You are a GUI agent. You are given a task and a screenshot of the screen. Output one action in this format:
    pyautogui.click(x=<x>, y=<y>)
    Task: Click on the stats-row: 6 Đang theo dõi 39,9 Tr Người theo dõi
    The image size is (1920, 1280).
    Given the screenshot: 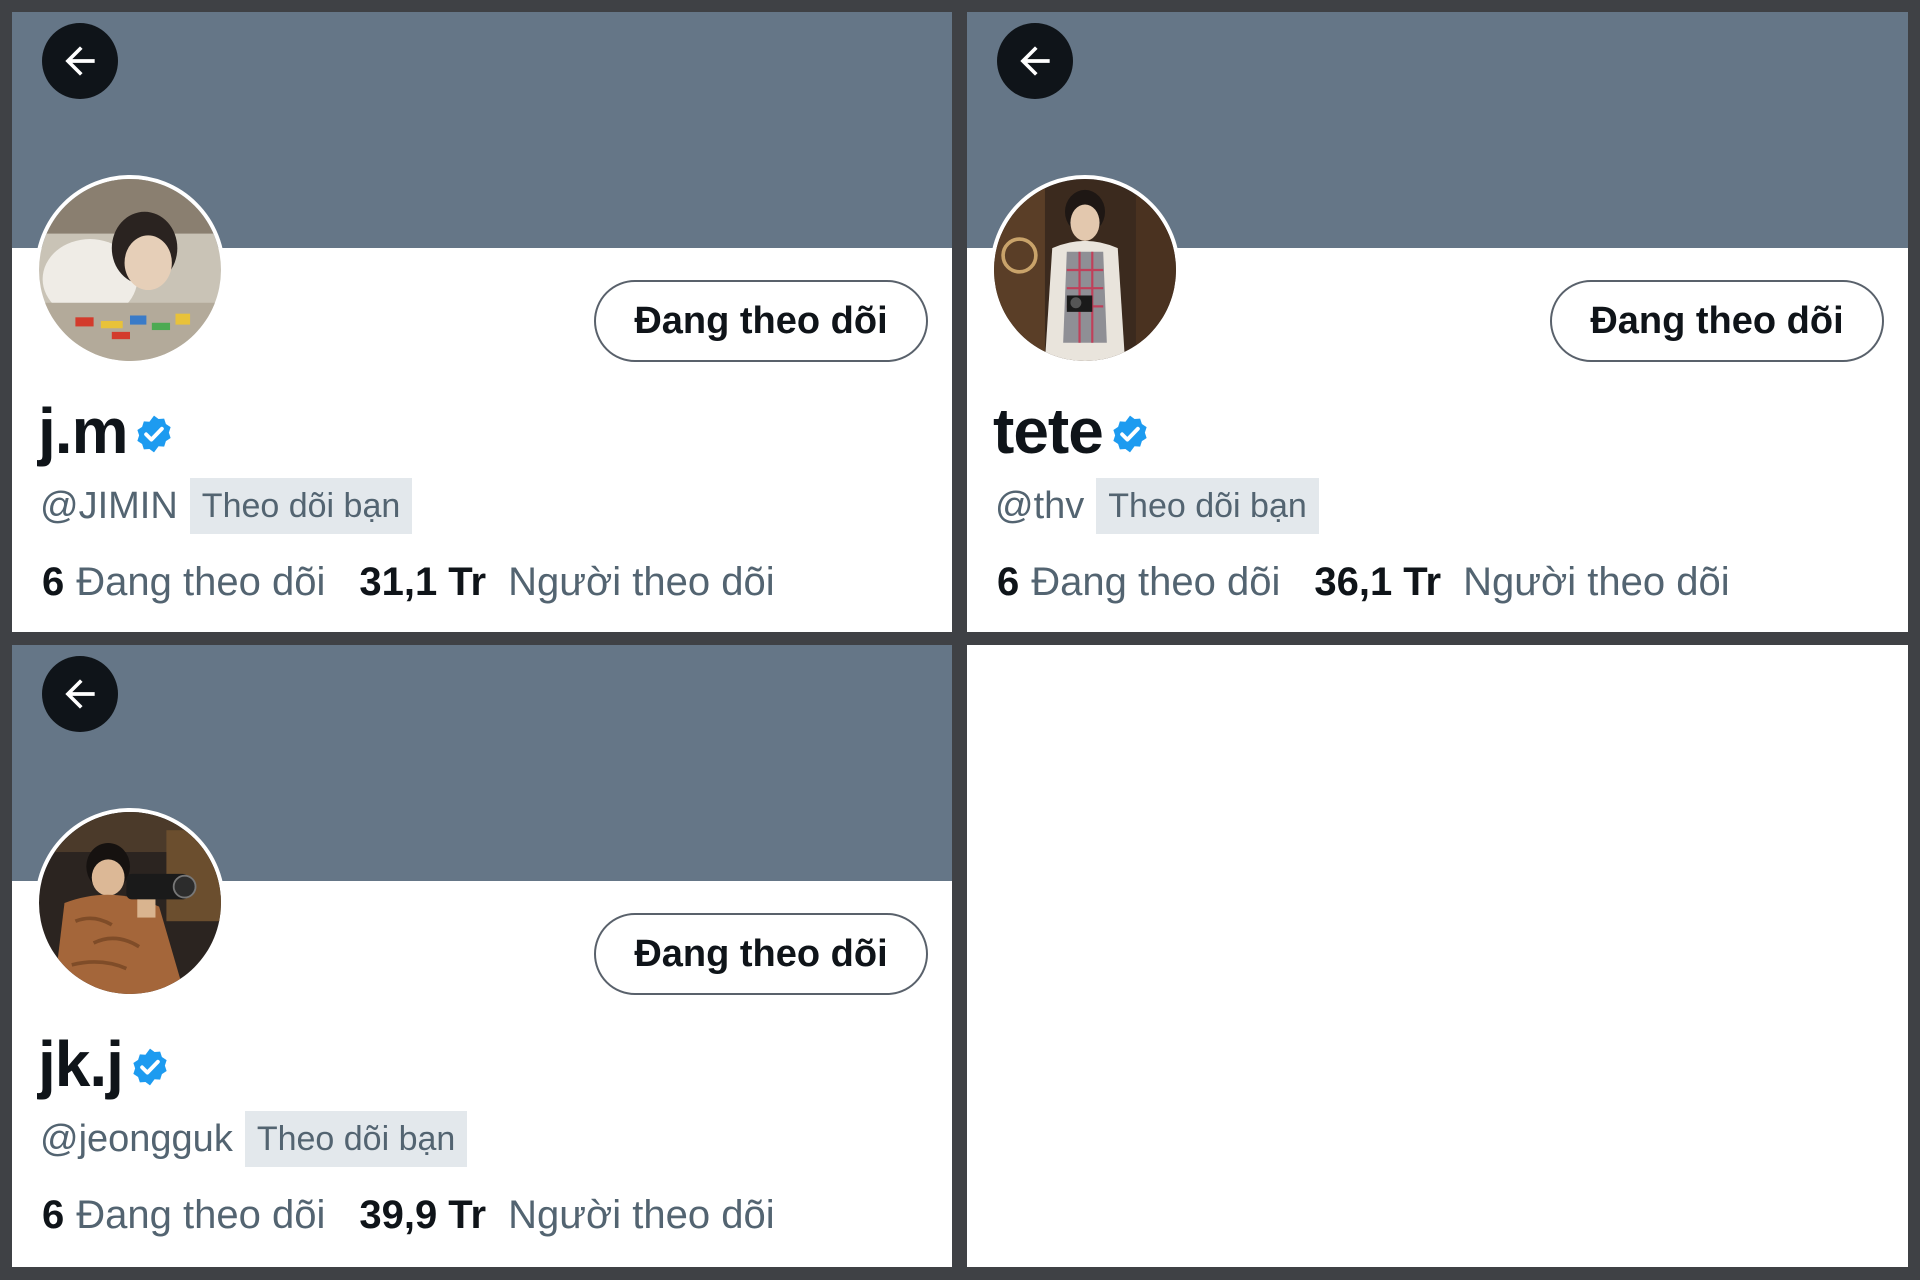 What is the action you would take?
    pyautogui.click(x=408, y=1215)
    